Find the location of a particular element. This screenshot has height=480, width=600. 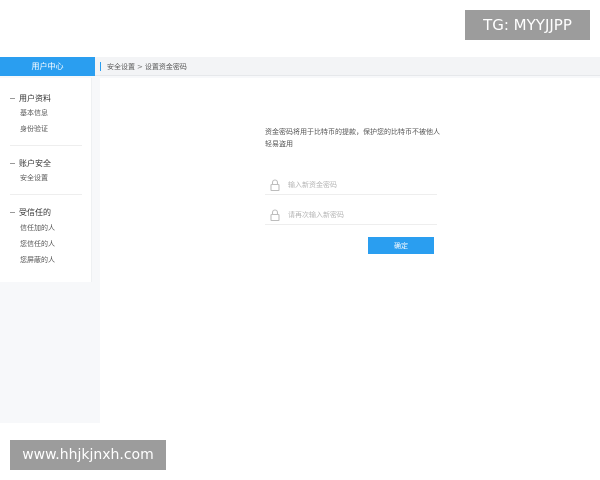

top-bar: 用户中心 安全设置 > 设置资金密码 is located at coordinates (300, 66).